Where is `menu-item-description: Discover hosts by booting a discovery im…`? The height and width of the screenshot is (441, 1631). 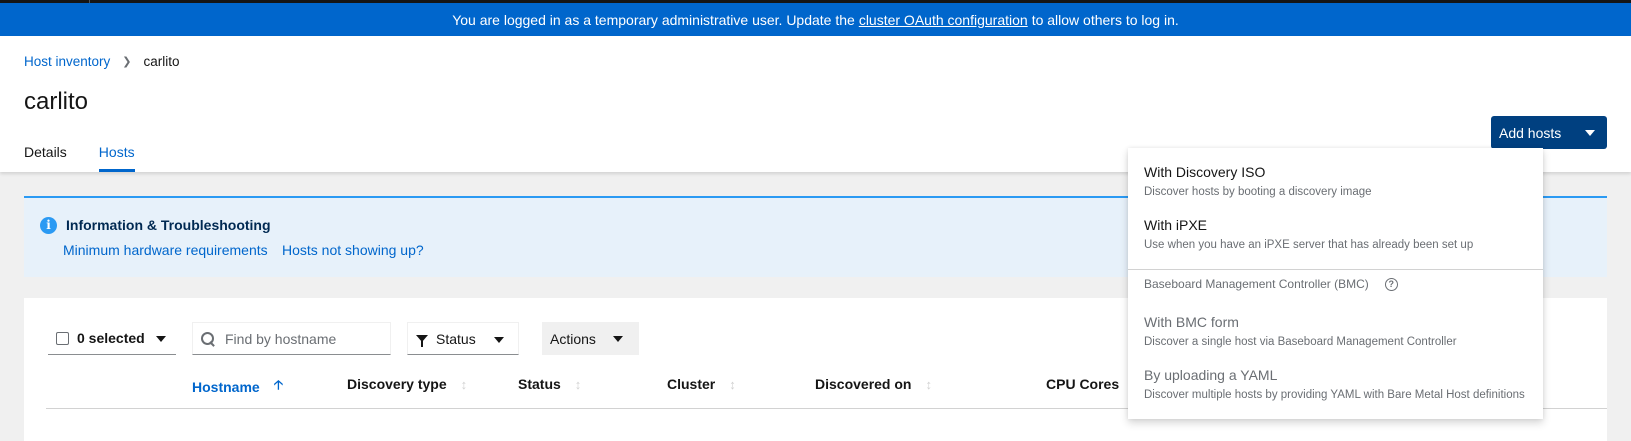 menu-item-description: Discover hosts by booting a discovery im… is located at coordinates (1258, 192).